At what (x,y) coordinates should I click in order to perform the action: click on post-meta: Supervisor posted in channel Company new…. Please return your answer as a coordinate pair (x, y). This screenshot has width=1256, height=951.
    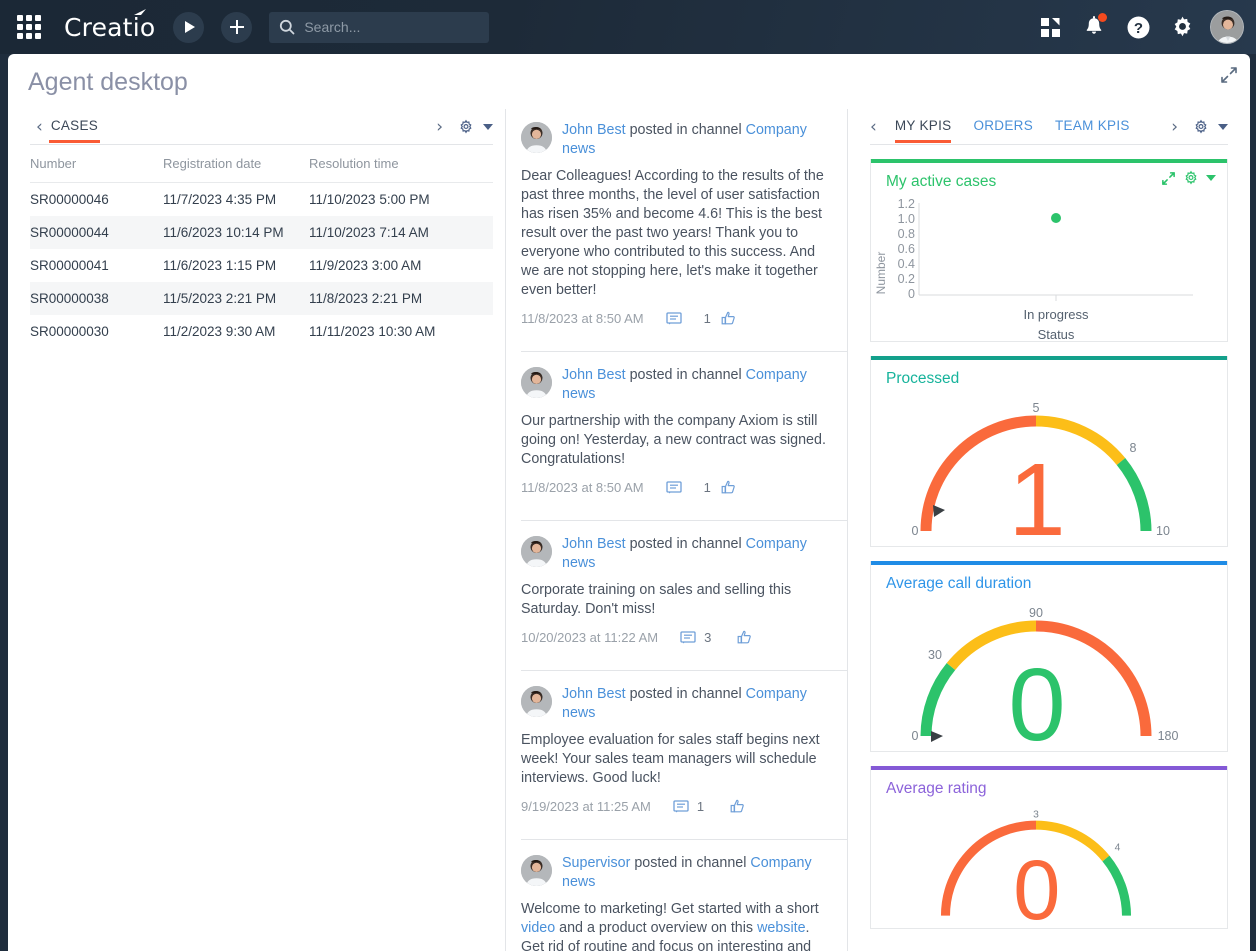
    Looking at the image, I should click on (696, 873).